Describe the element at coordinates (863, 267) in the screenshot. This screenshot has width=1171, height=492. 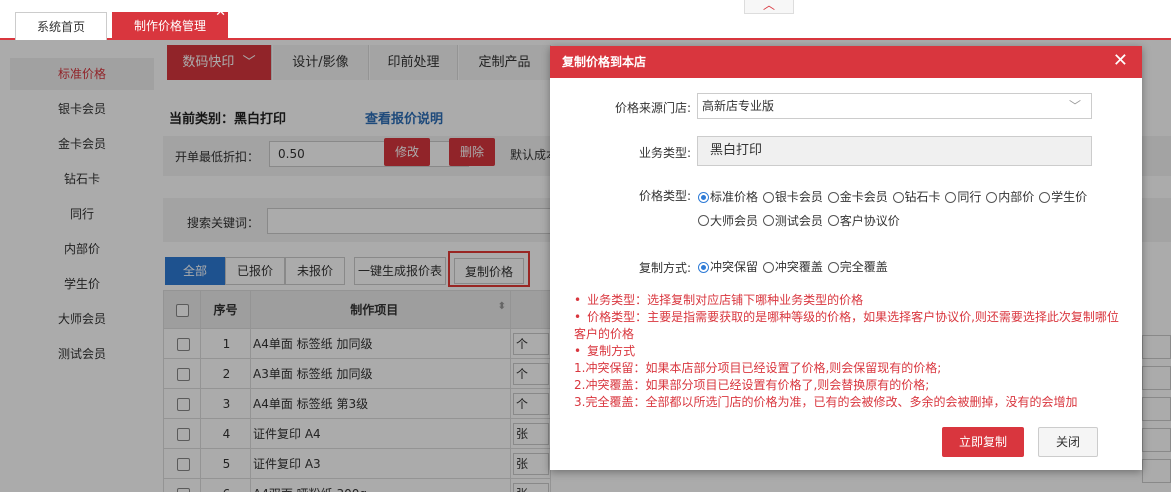
I see `radio-label: 完全覆盖` at that location.